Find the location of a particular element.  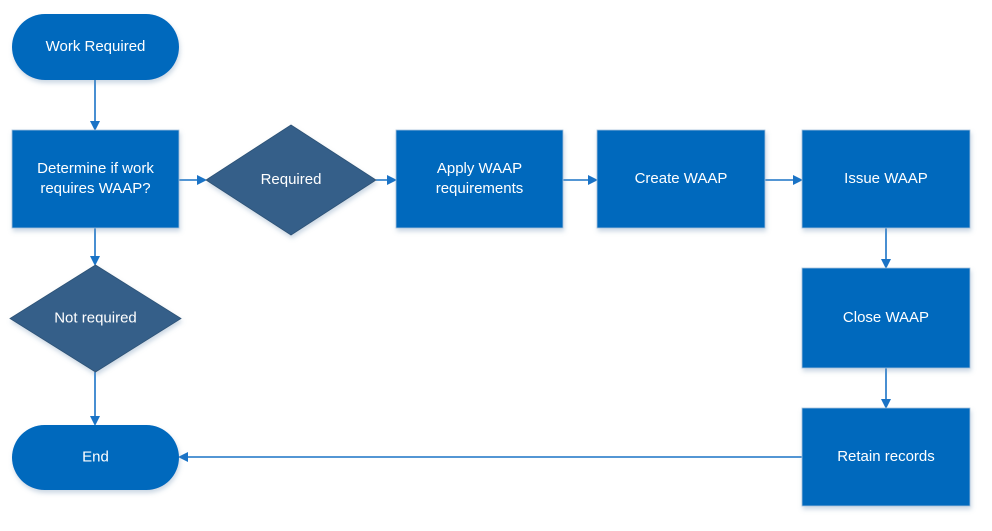

node-required: Required is located at coordinates (291, 180).